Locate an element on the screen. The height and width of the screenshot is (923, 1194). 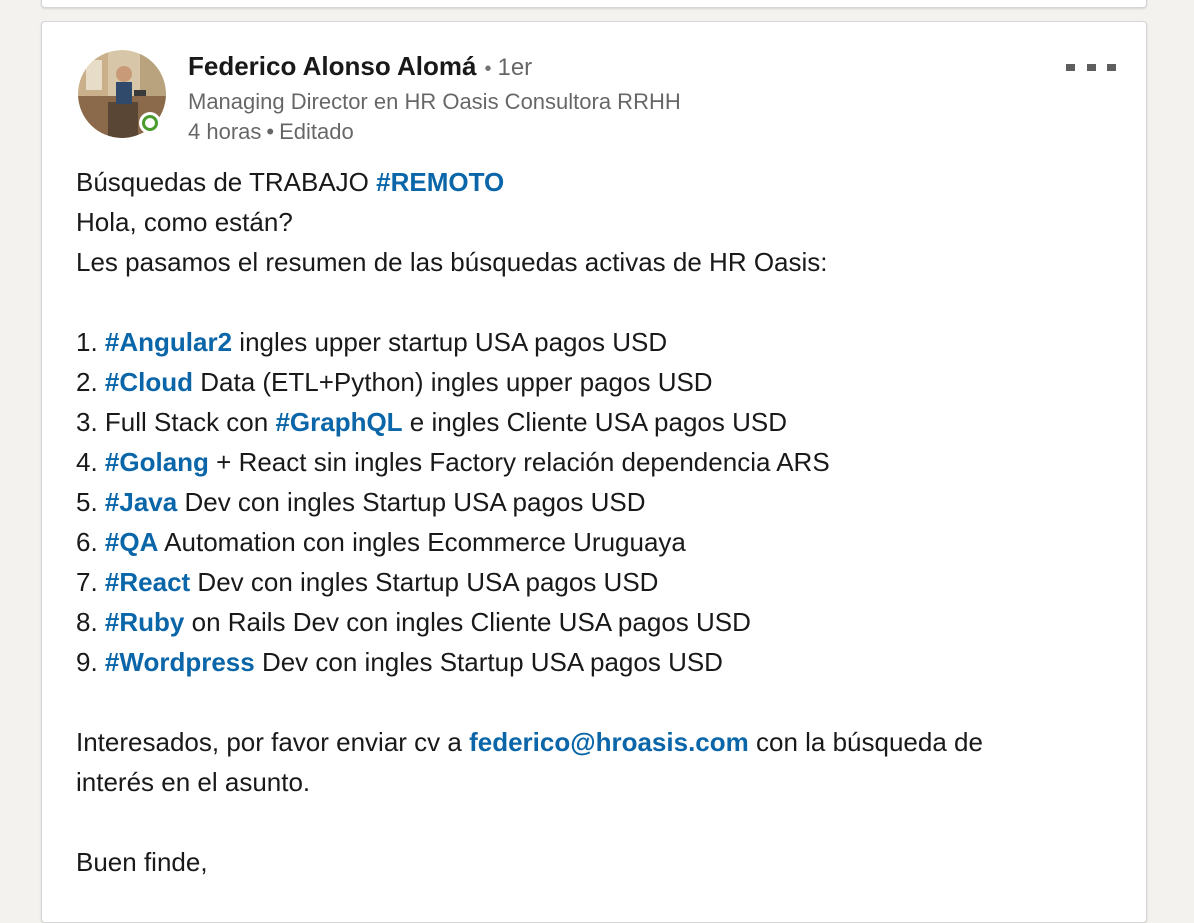
email-link: federico@hroasis.com is located at coordinates (609, 742).